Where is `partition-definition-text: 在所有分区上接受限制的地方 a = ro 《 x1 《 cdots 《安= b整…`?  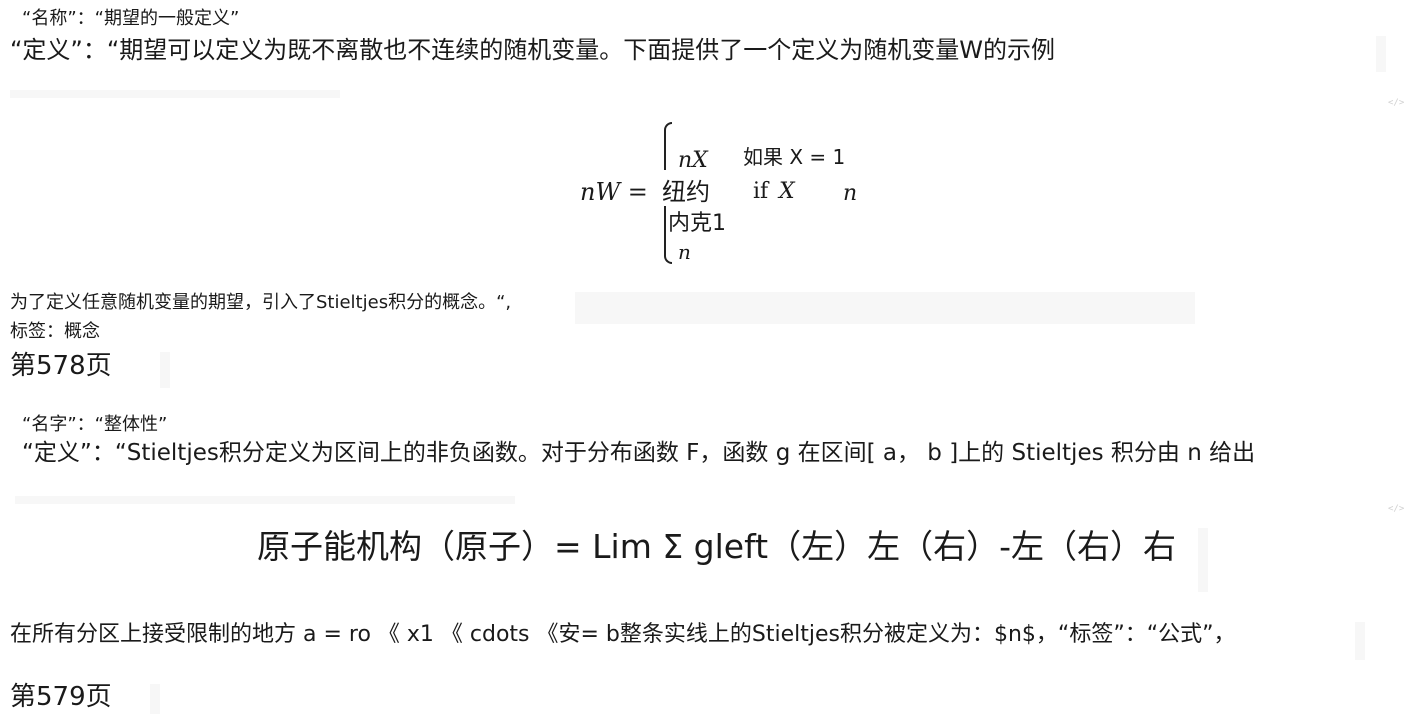 partition-definition-text: 在所有分区上接受限制的地方 a = ro 《 x1 《 cdots 《安= b整… is located at coordinates (623, 634).